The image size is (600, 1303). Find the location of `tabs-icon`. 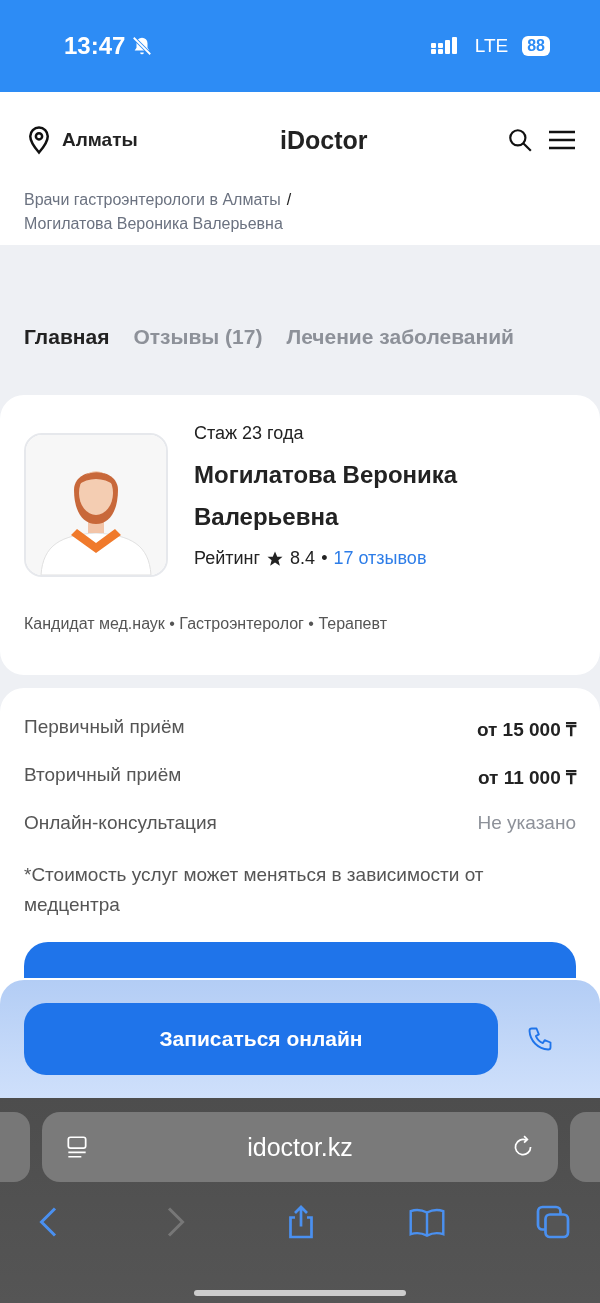

tabs-icon is located at coordinates (553, 1222).